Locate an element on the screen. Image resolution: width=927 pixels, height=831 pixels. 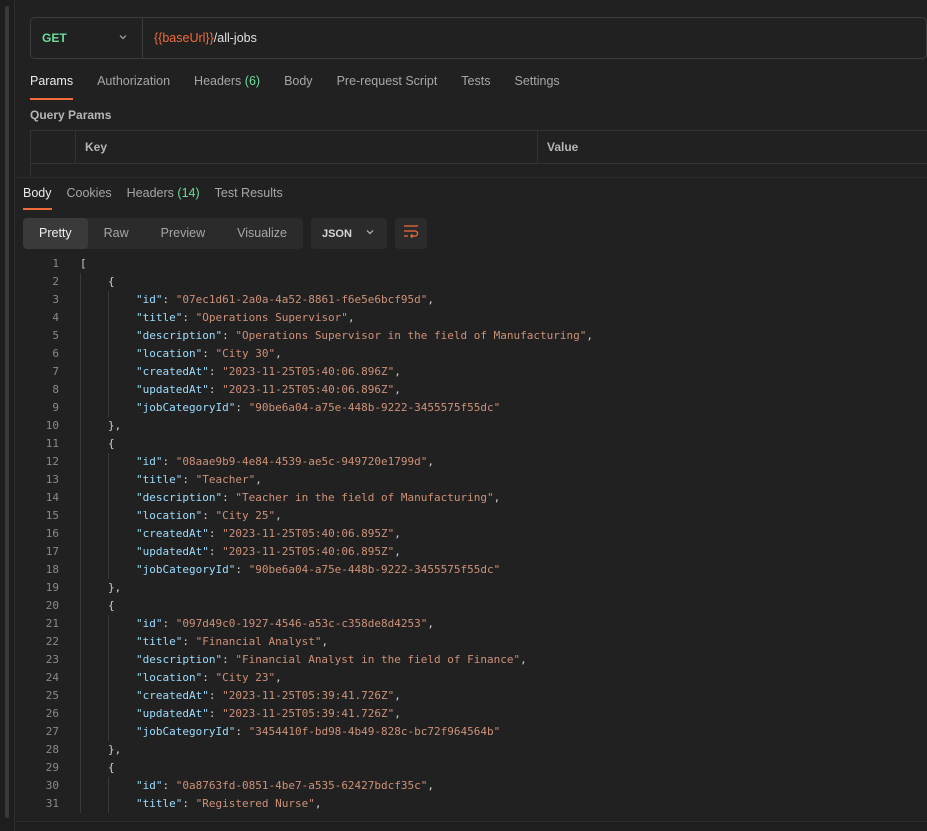
code-line: 6 "location": "City 30", is located at coordinates (471, 354).